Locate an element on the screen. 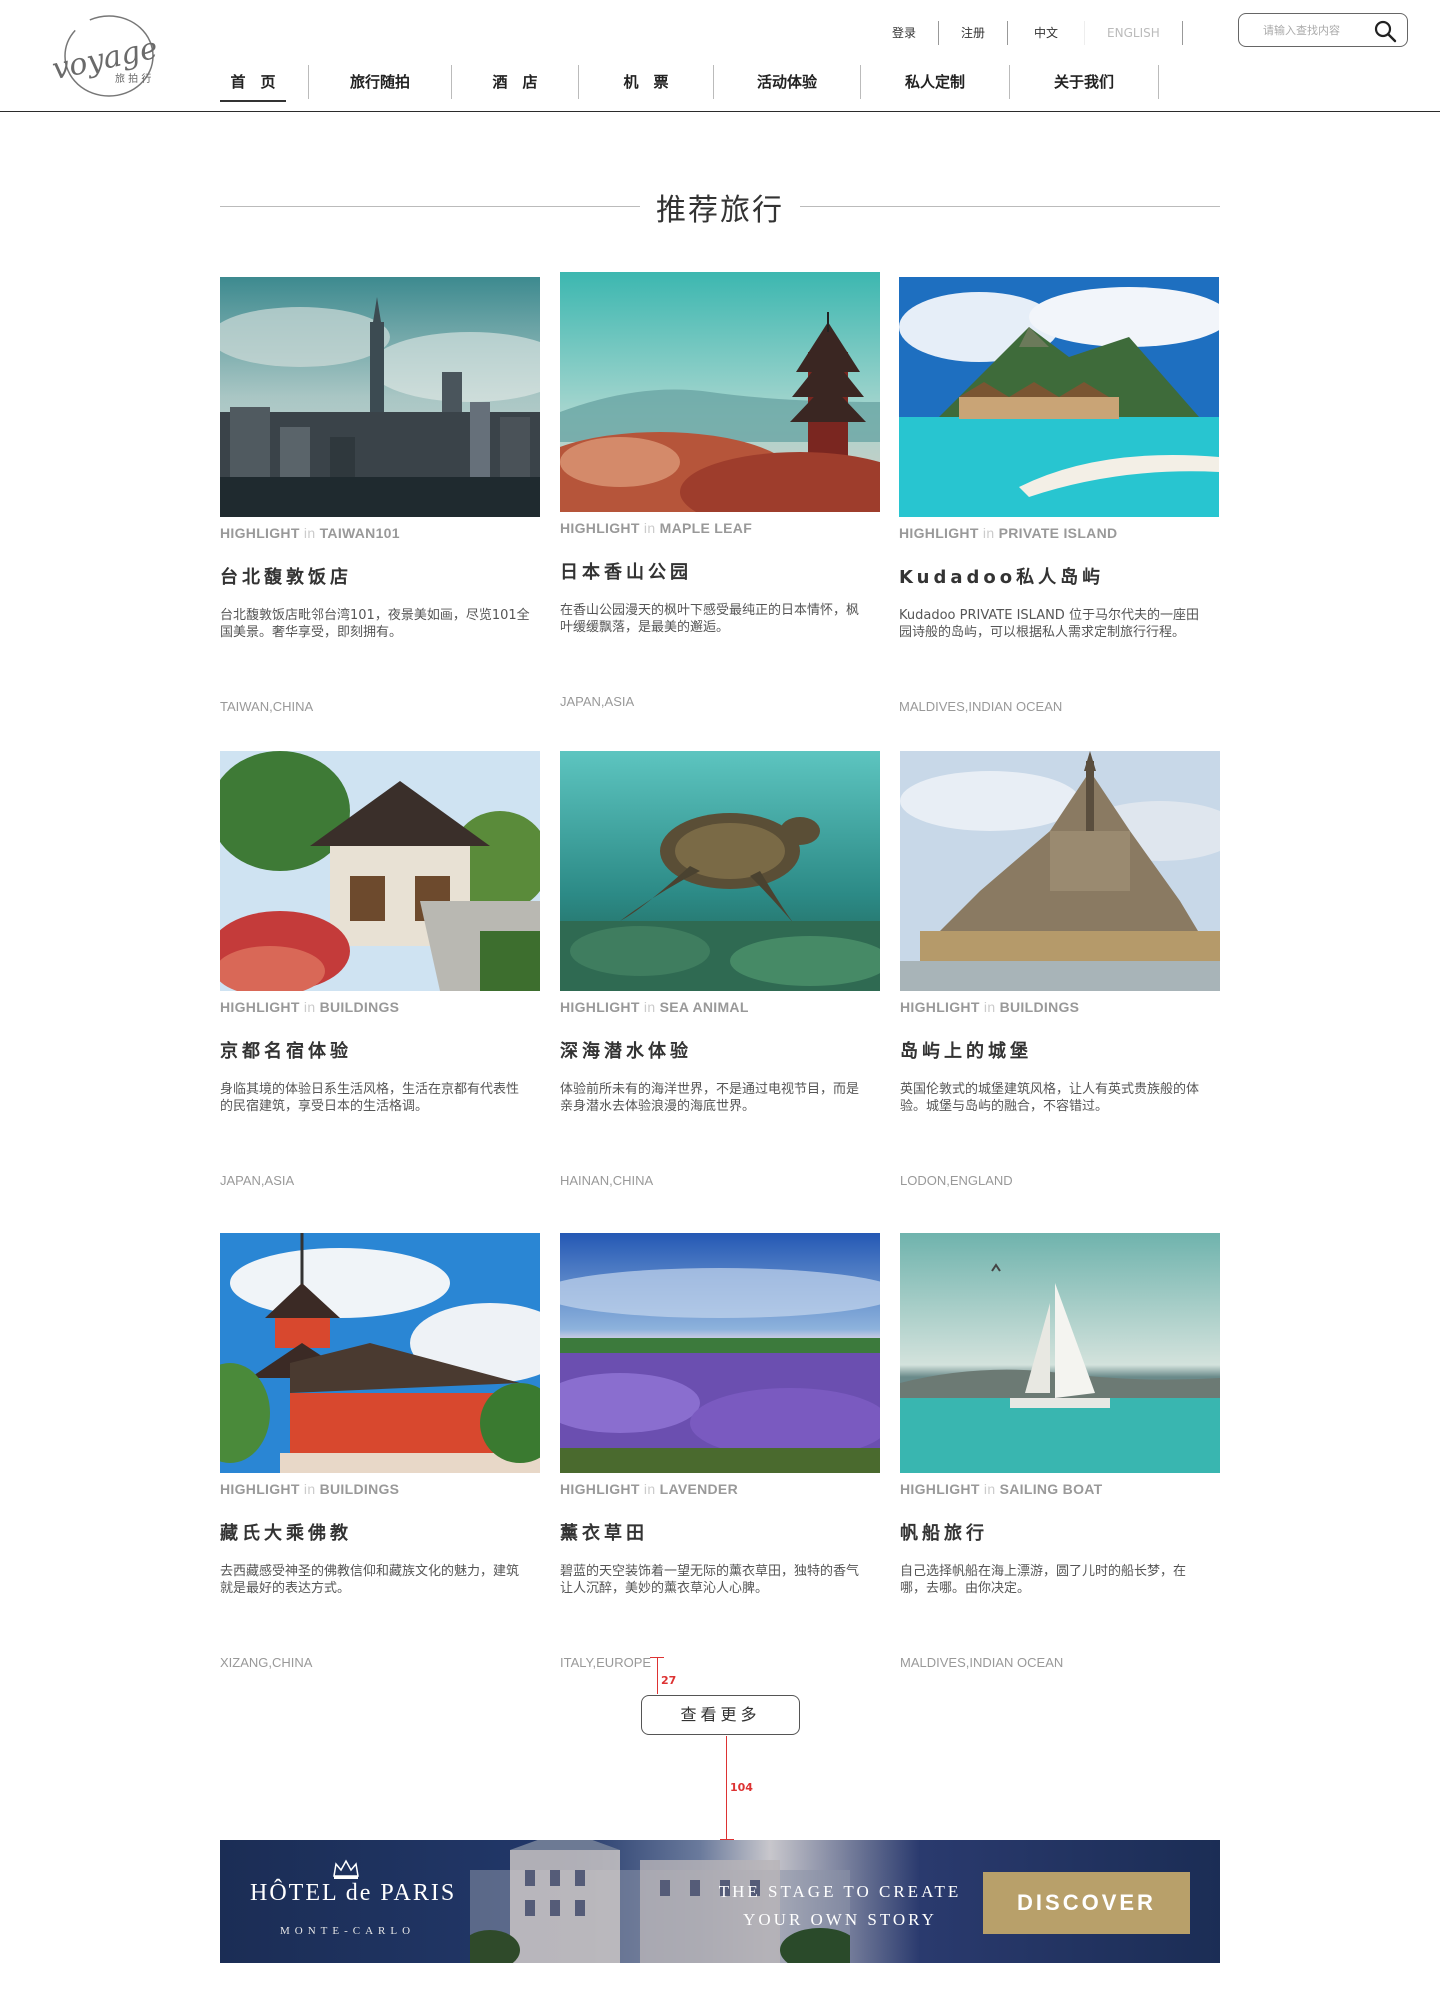  card-image-lavender is located at coordinates (720, 1353).